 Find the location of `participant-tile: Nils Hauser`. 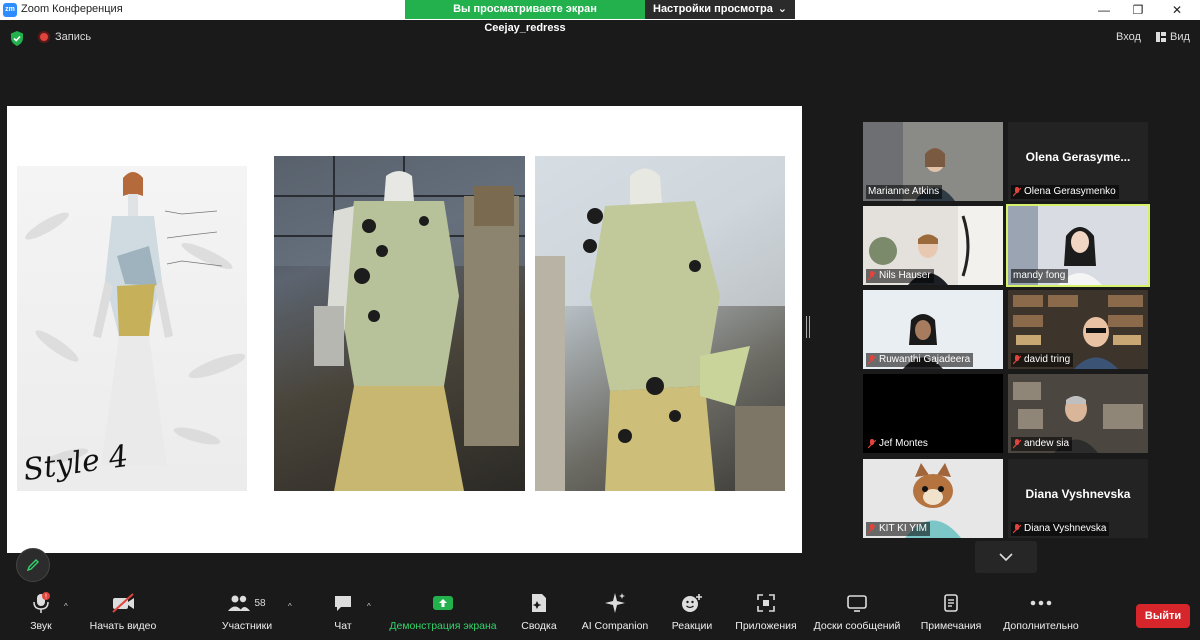

participant-tile: Nils Hauser is located at coordinates (933, 245).